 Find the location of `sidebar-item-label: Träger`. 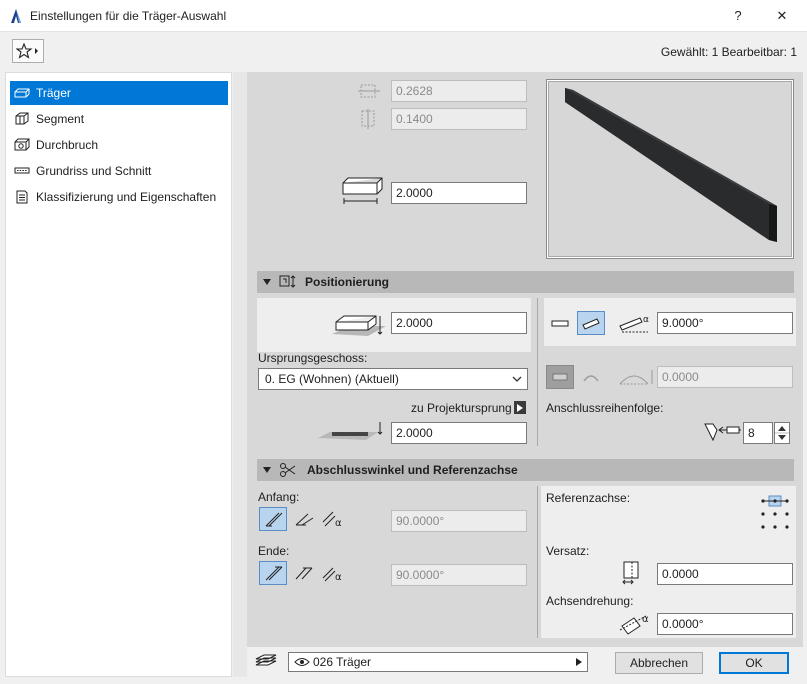

sidebar-item-label: Träger is located at coordinates (53, 93).